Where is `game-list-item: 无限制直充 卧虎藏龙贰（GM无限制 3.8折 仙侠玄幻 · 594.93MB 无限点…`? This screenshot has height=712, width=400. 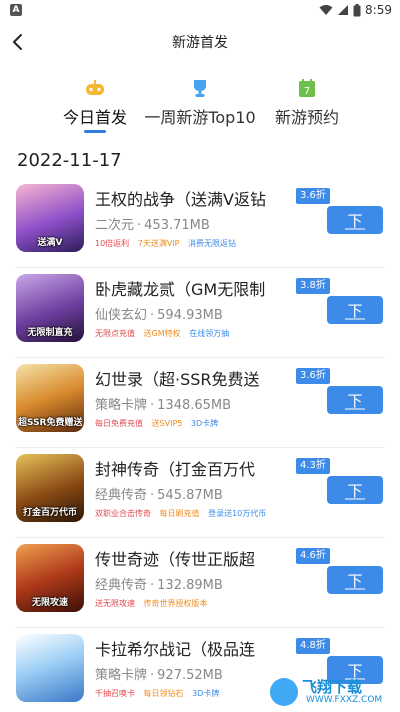 game-list-item: 无限制直充 卧虎藏龙贰（GM无限制 3.8折 仙侠玄幻 · 594.93MB 无限点… is located at coordinates (200, 313).